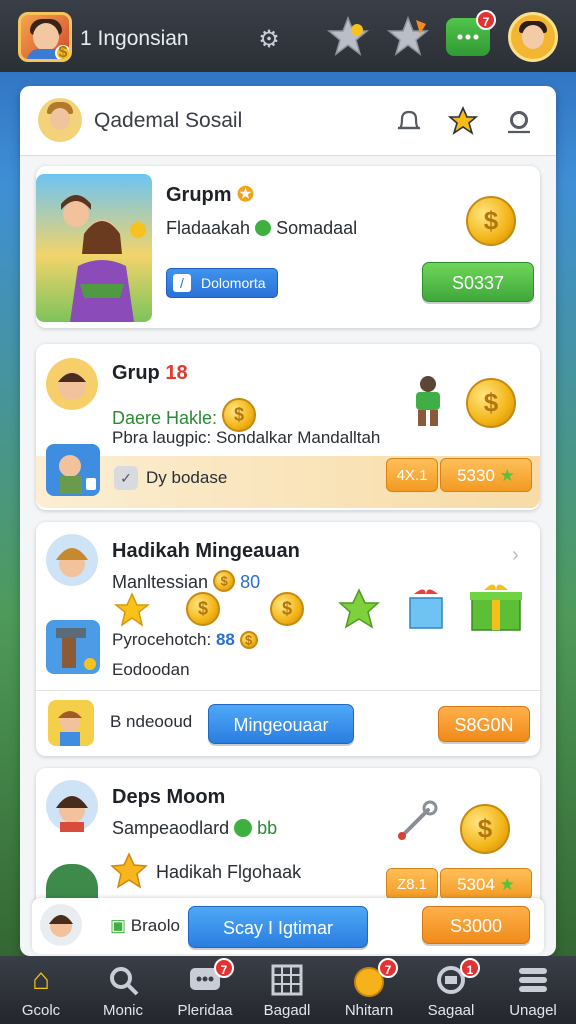  What do you see at coordinates (145, 925) in the screenshot?
I see `footer-label: ▣ Braolo` at bounding box center [145, 925].